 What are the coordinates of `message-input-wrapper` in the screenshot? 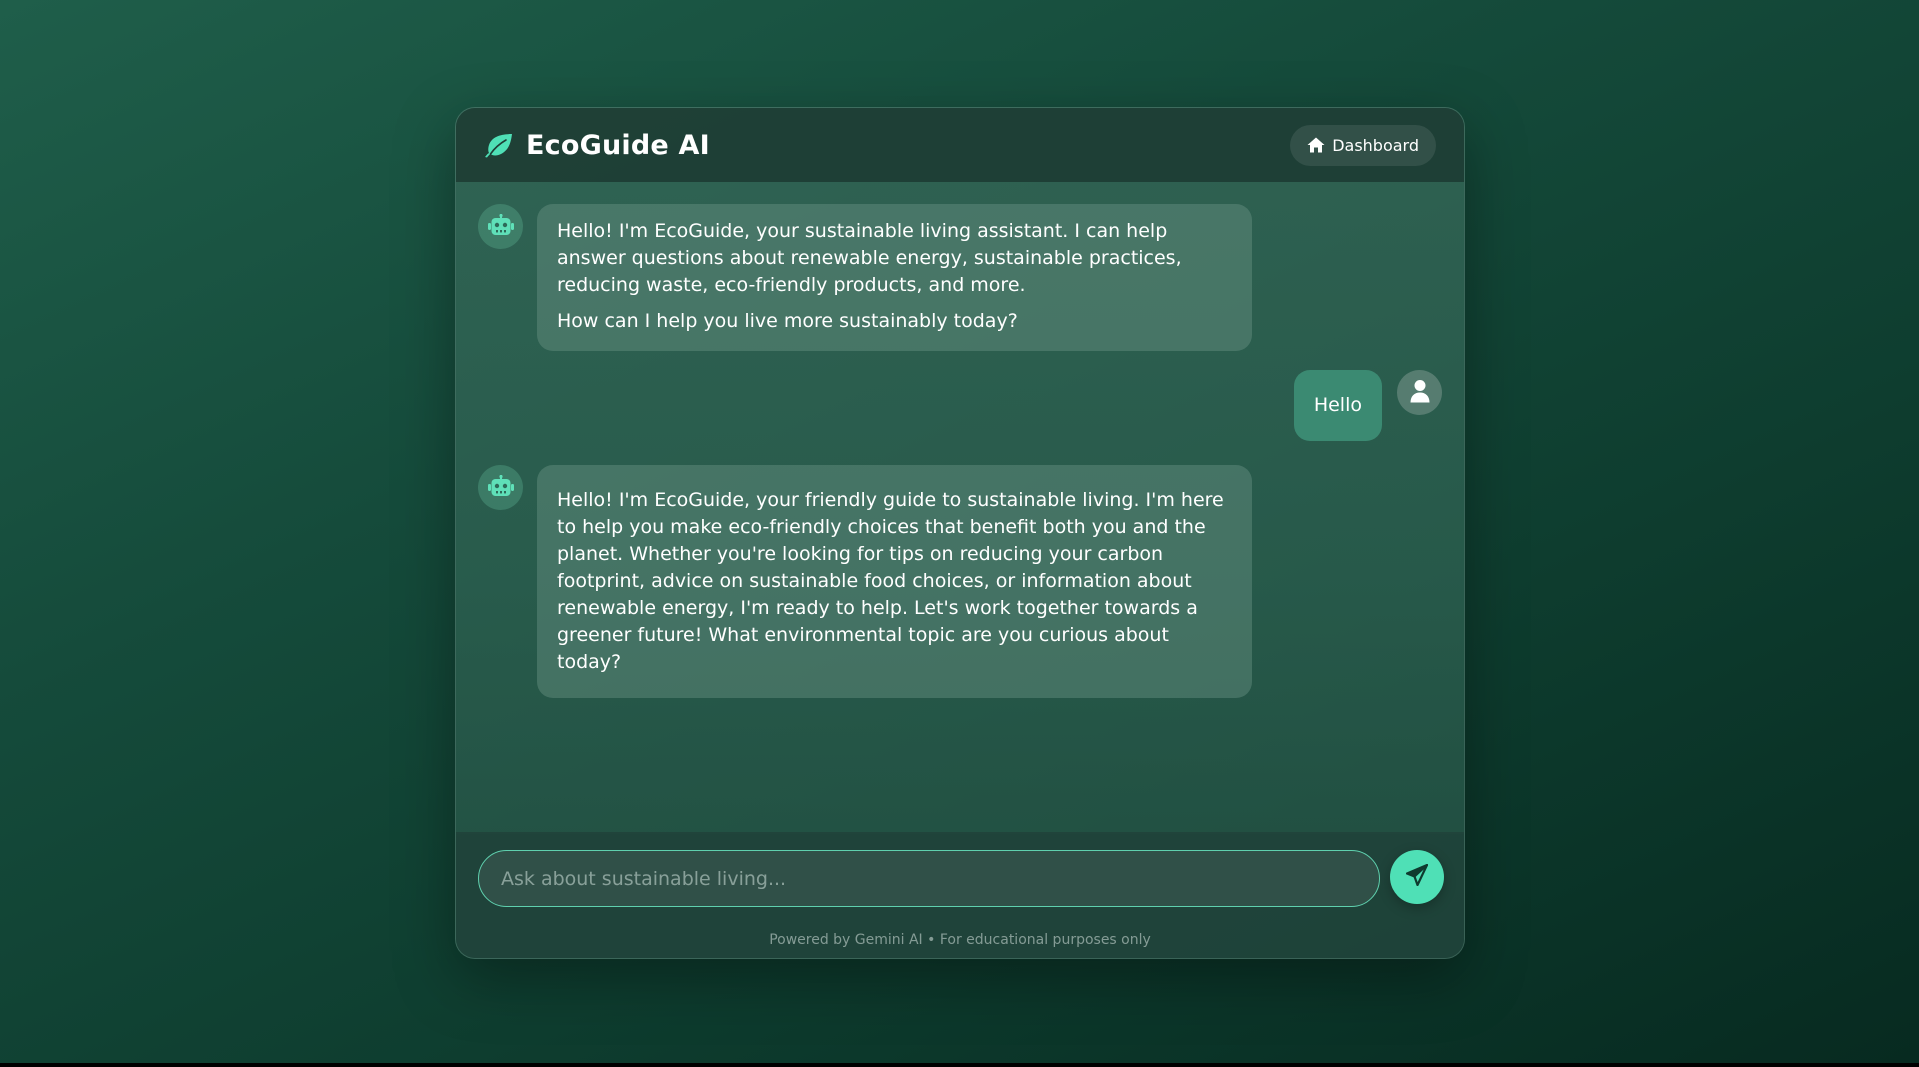 It's located at (929, 878).